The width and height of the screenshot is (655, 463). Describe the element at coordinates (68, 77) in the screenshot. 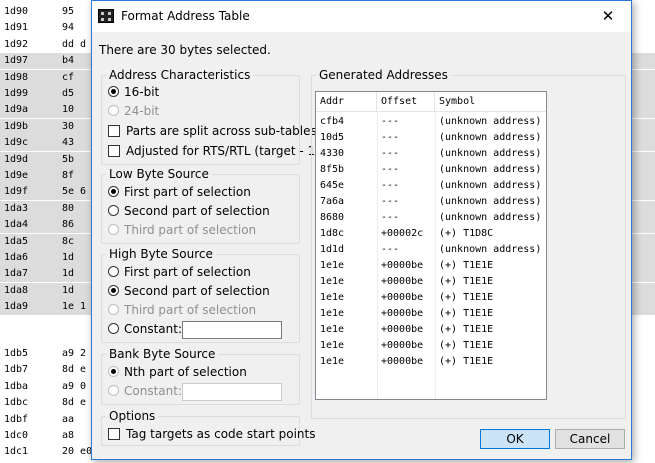

I see `listing-bytes: cf` at that location.